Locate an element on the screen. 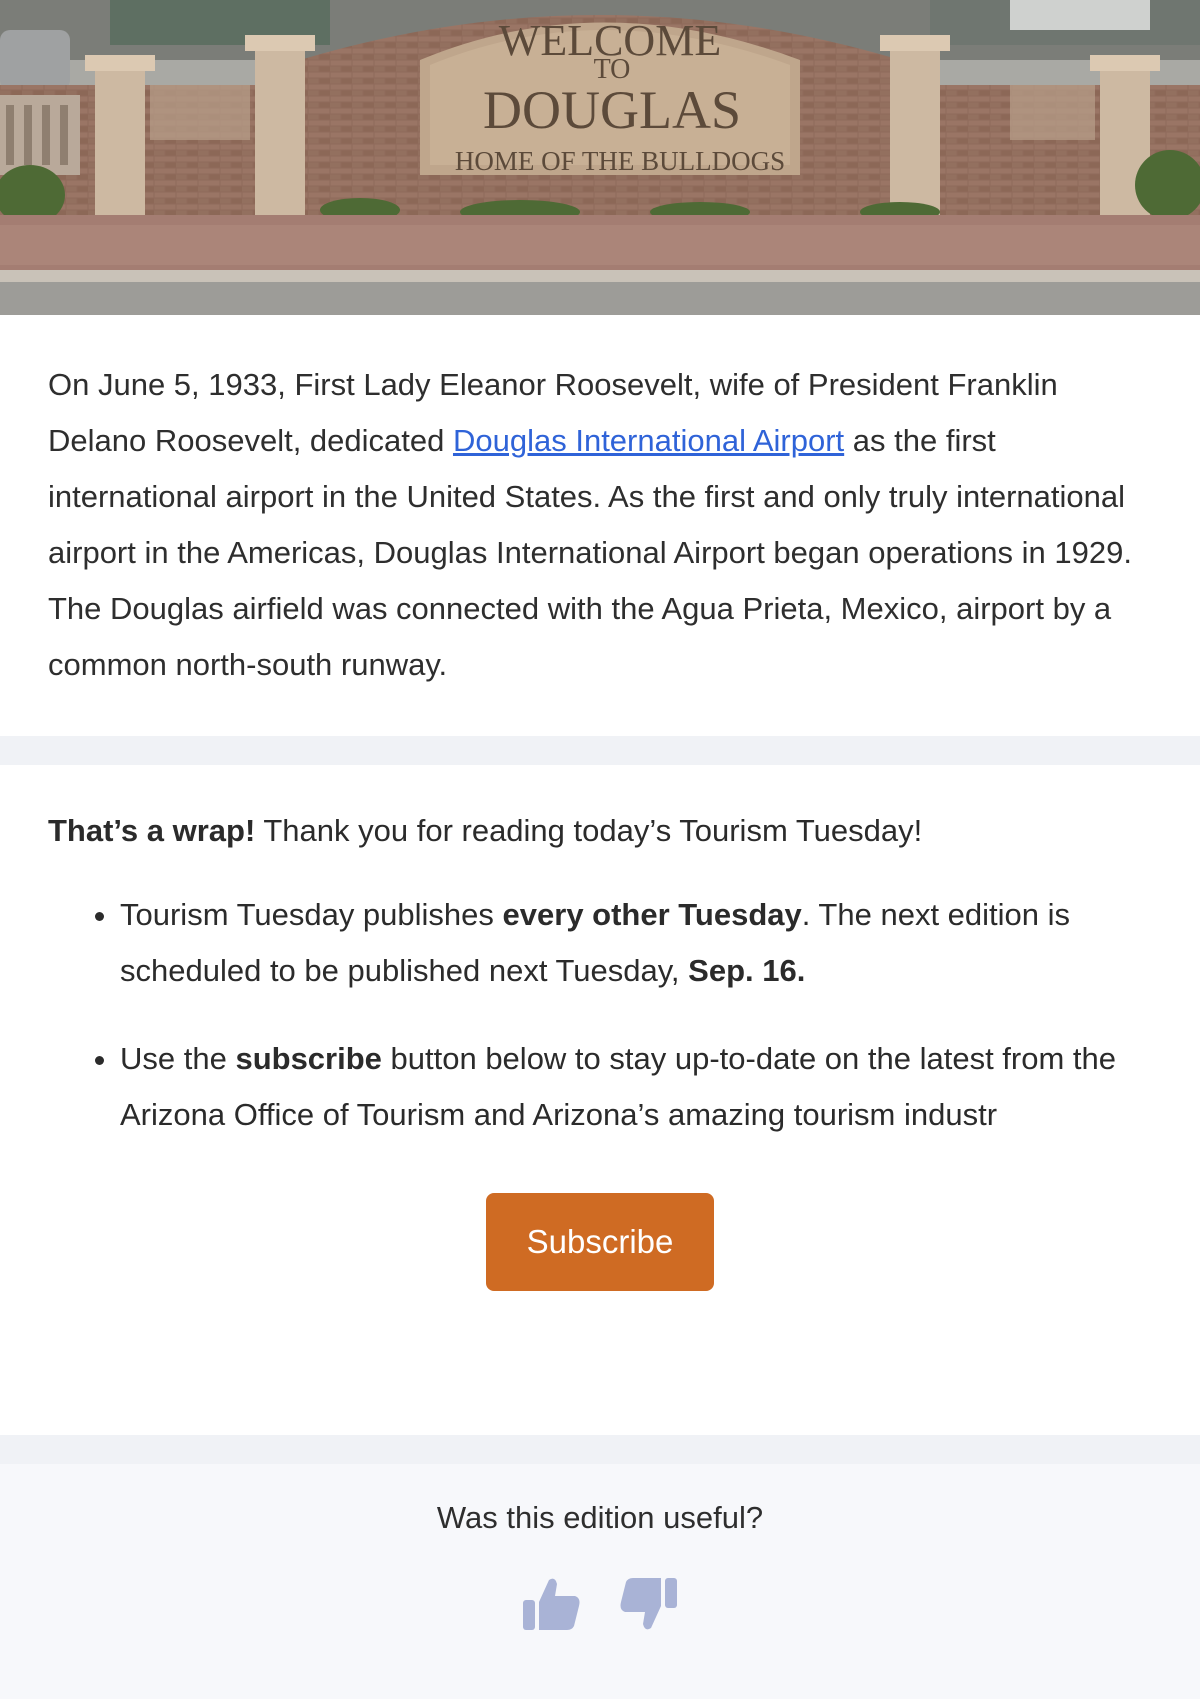 The height and width of the screenshot is (1699, 1200). thumbs-down-icon is located at coordinates (649, 1604).